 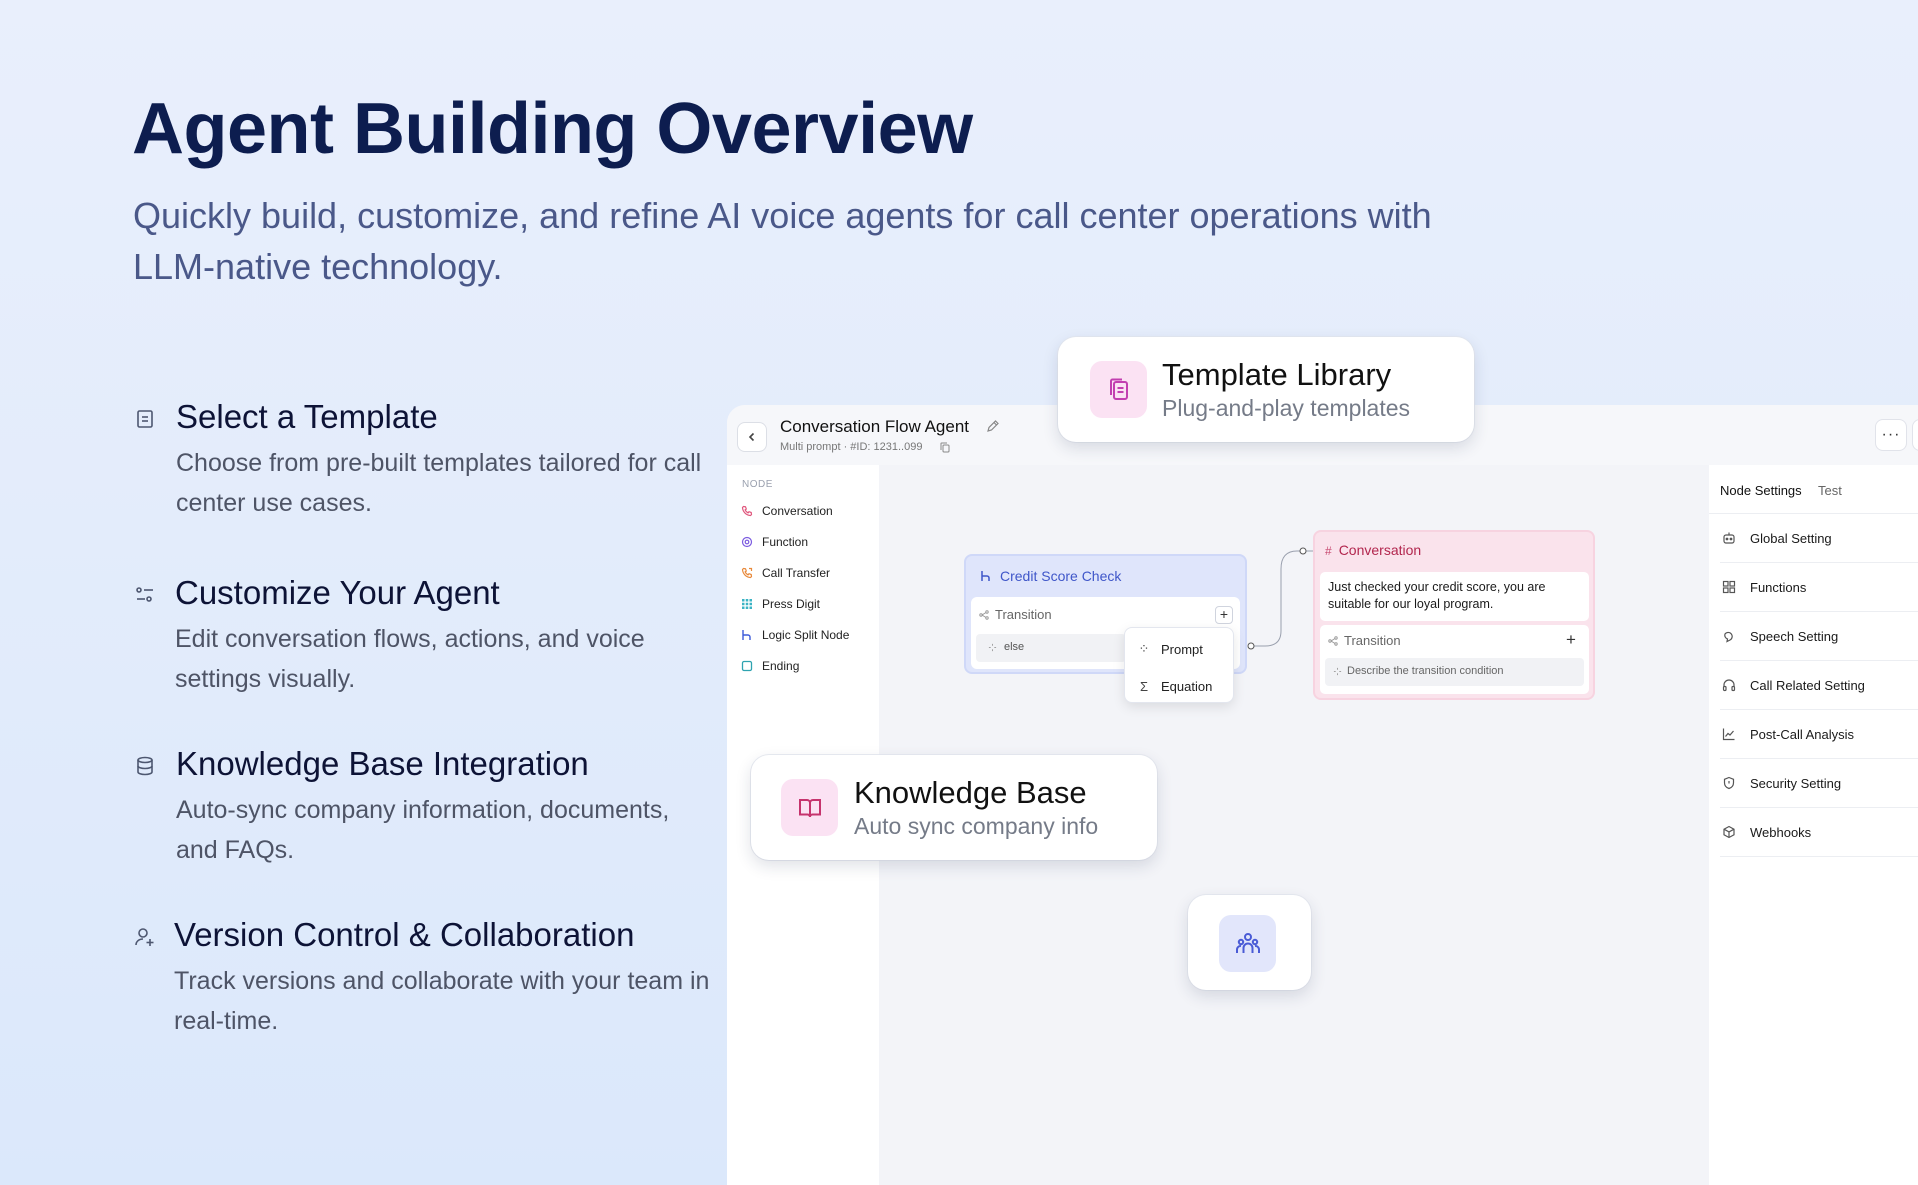 What do you see at coordinates (1729, 783) in the screenshot?
I see `shield-icon` at bounding box center [1729, 783].